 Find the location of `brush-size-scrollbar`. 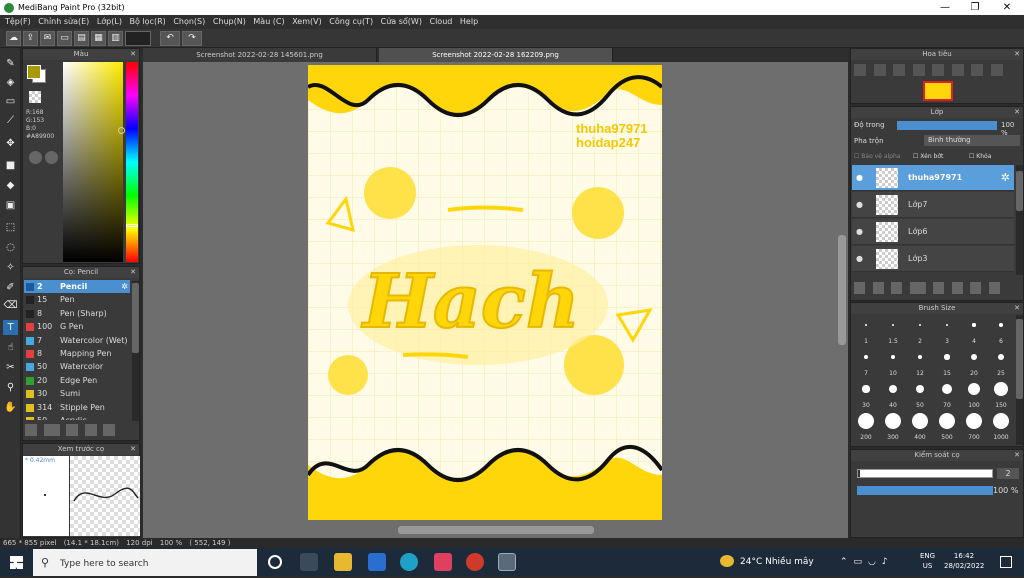

brush-size-scrollbar is located at coordinates (1019, 380).